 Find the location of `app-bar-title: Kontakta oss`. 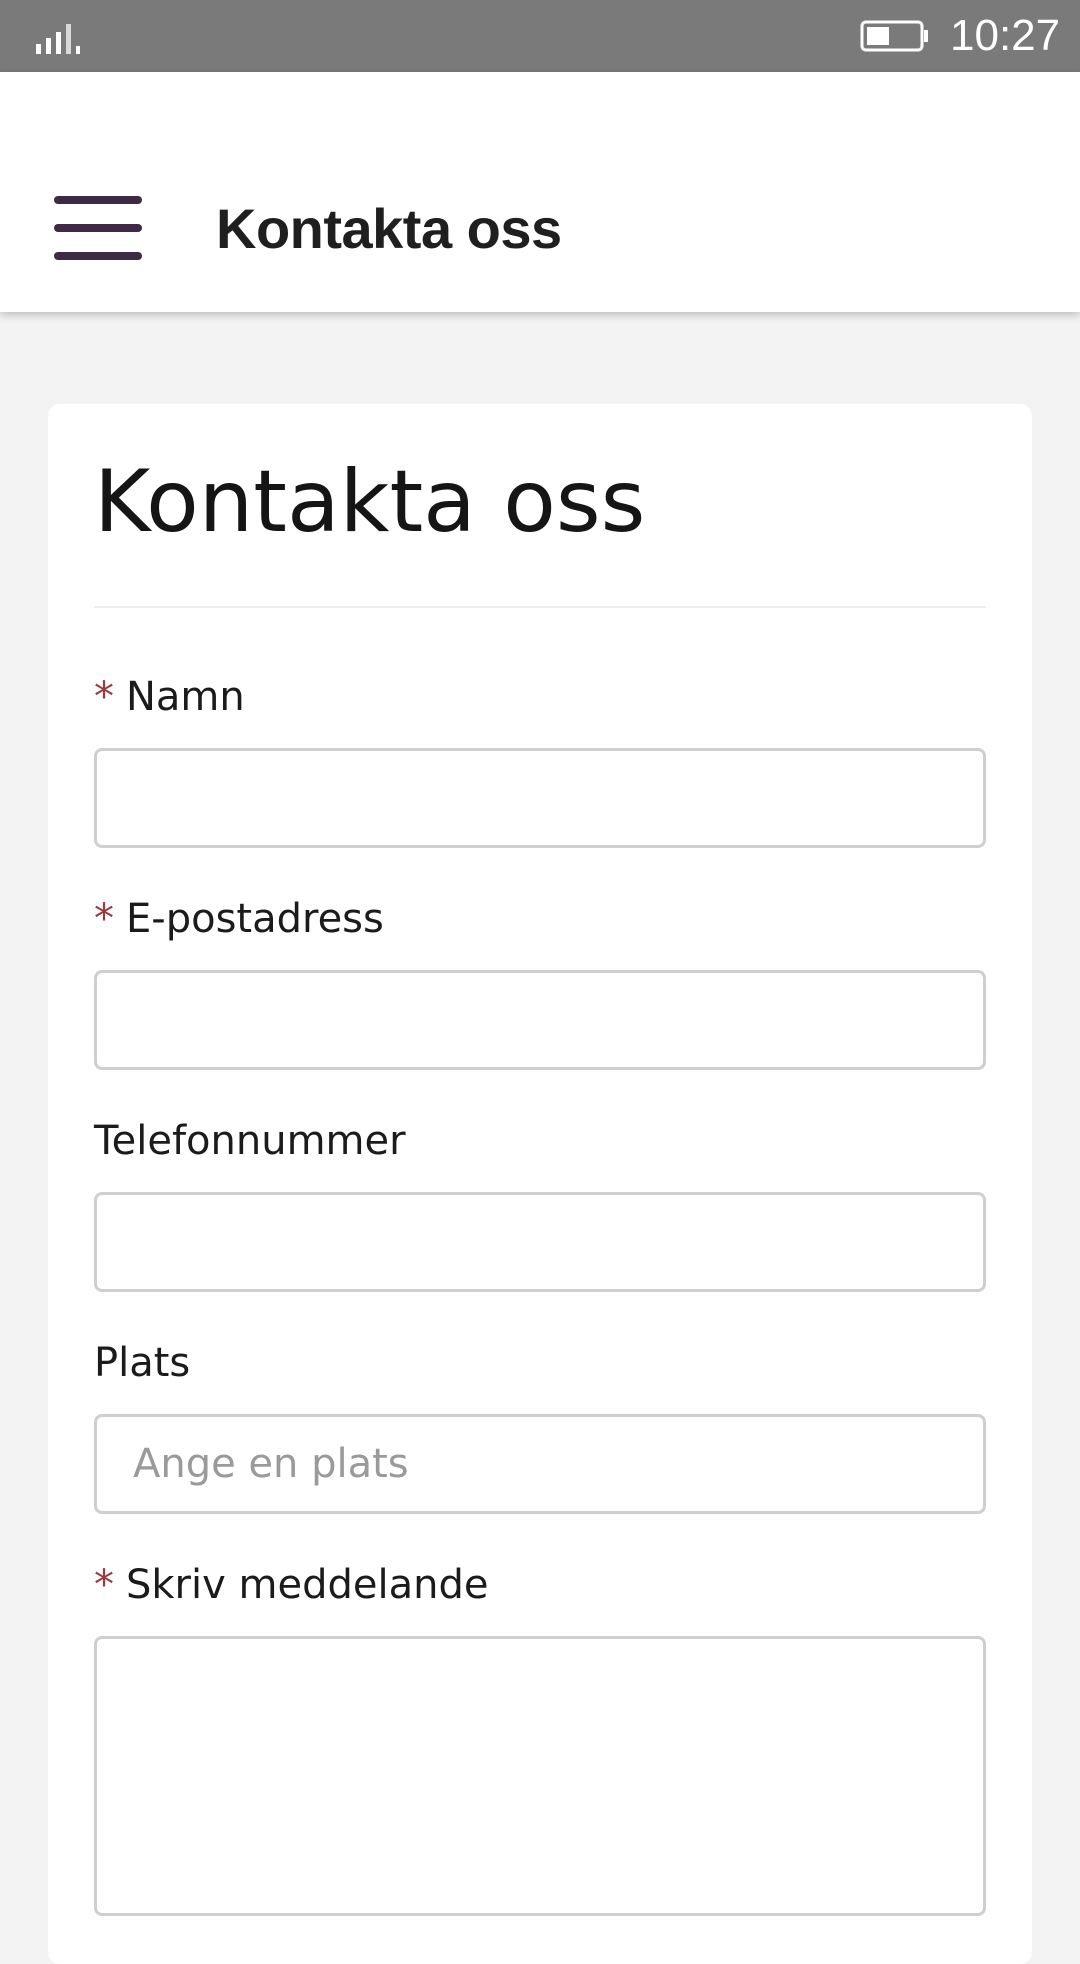

app-bar-title: Kontakta oss is located at coordinates (389, 228).